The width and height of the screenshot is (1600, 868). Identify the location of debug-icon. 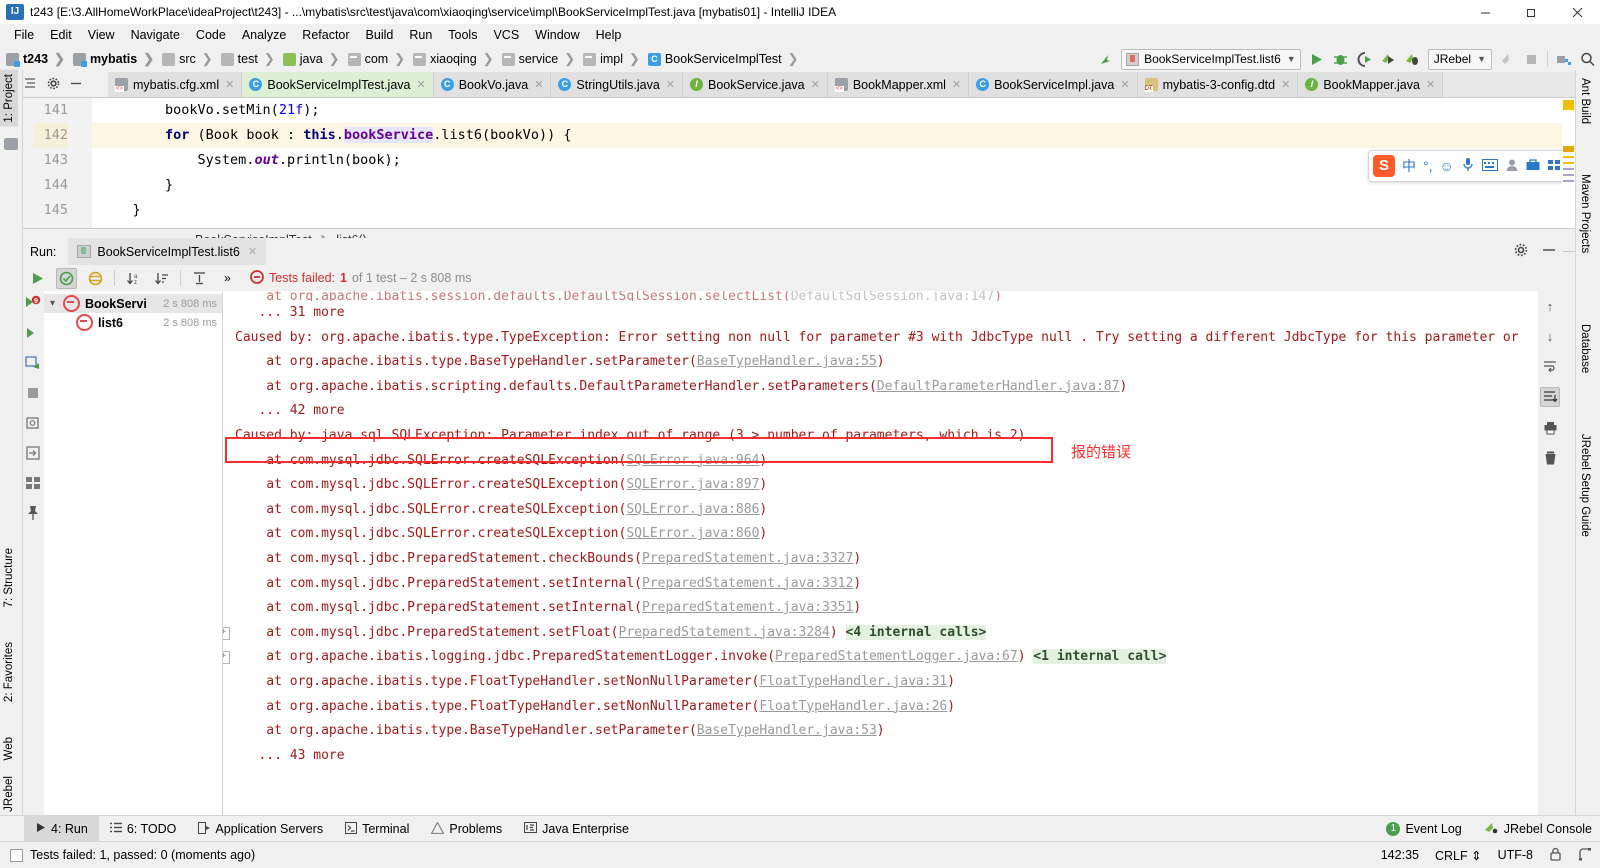
(1340, 59).